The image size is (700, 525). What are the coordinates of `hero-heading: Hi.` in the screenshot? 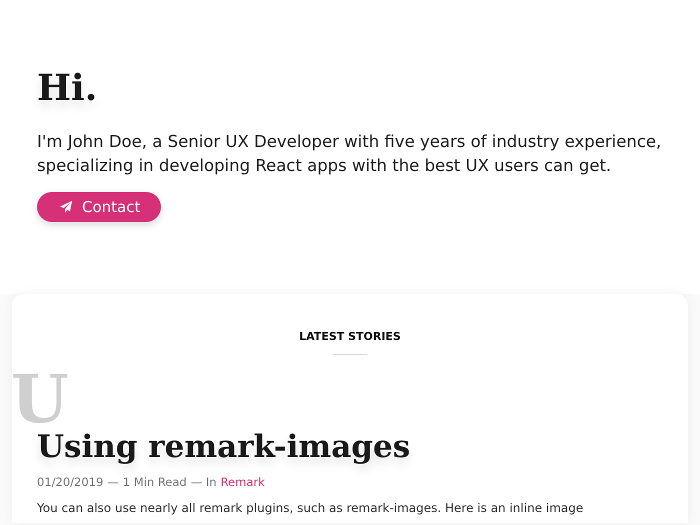 It's located at (67, 88).